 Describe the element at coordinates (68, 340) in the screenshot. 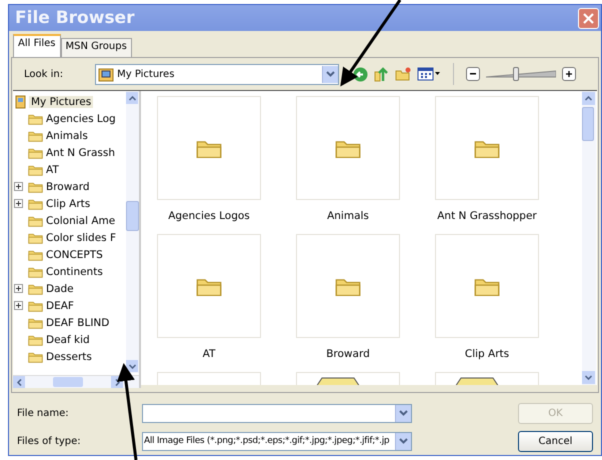

I see `tree-item: Deaf kid` at that location.